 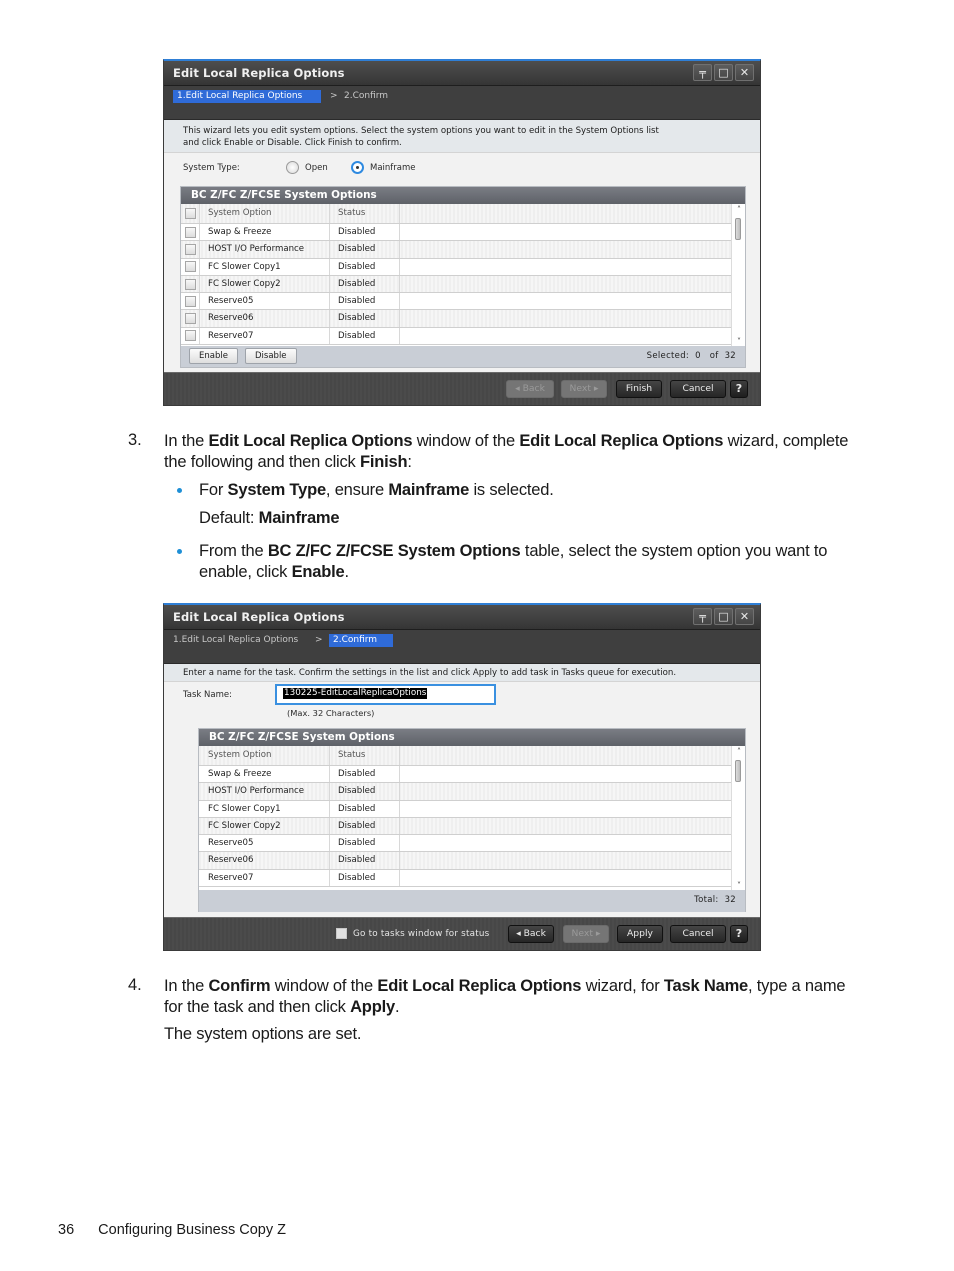 I want to click on task-name-input: 130225-EditLocalReplicaOptions, so click(x=385, y=694).